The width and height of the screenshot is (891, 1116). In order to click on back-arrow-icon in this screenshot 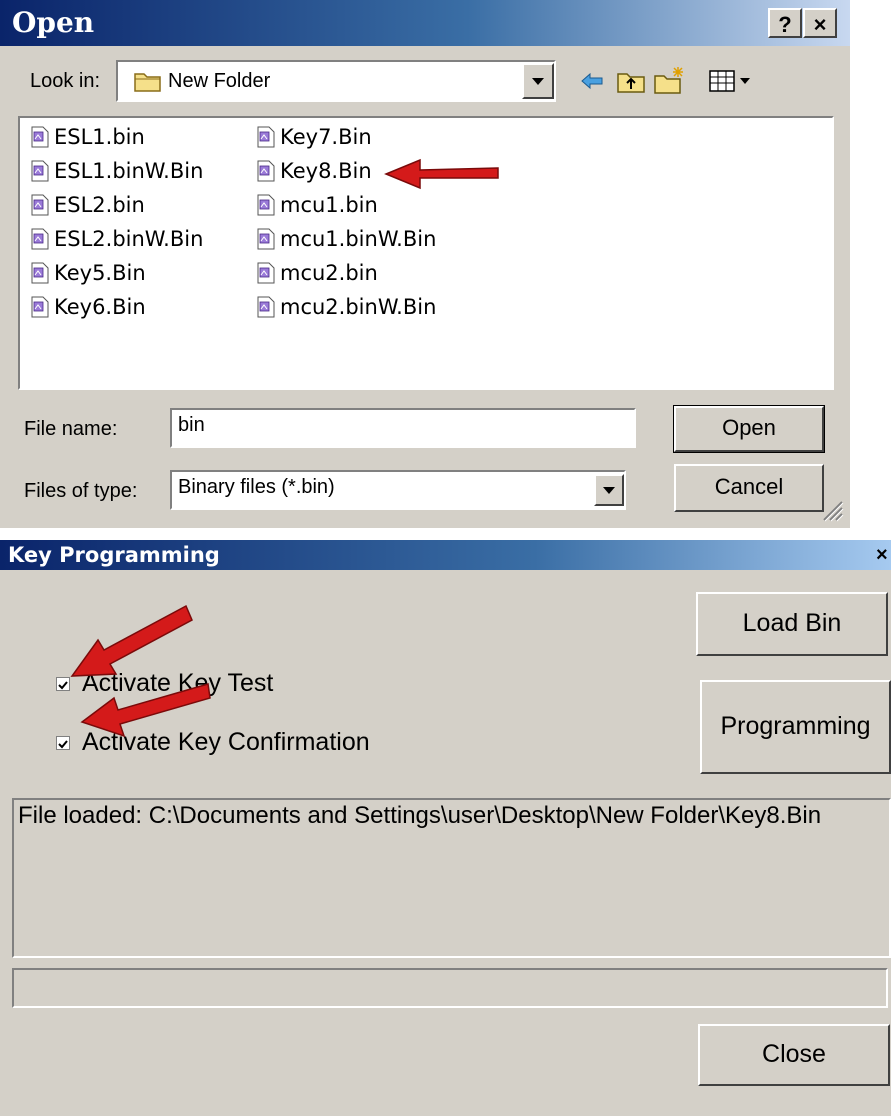, I will do `click(593, 81)`.